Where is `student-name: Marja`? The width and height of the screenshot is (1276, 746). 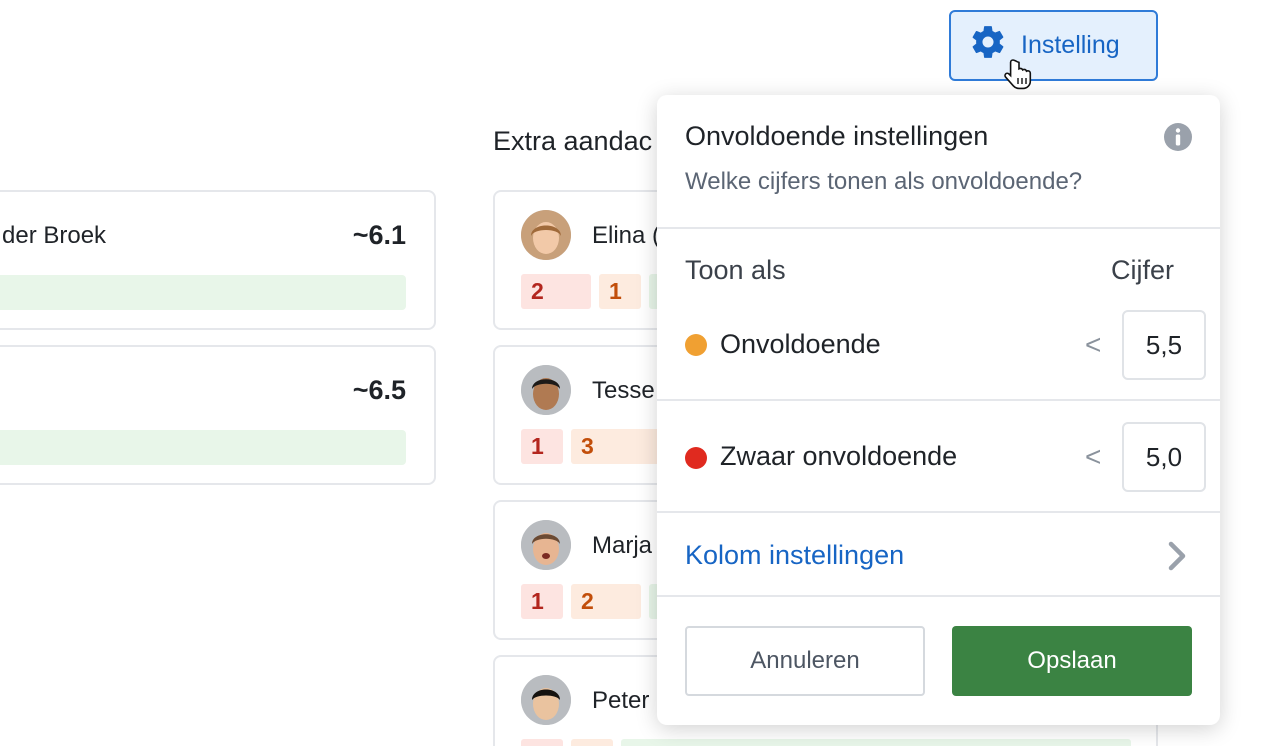 student-name: Marja is located at coordinates (622, 545).